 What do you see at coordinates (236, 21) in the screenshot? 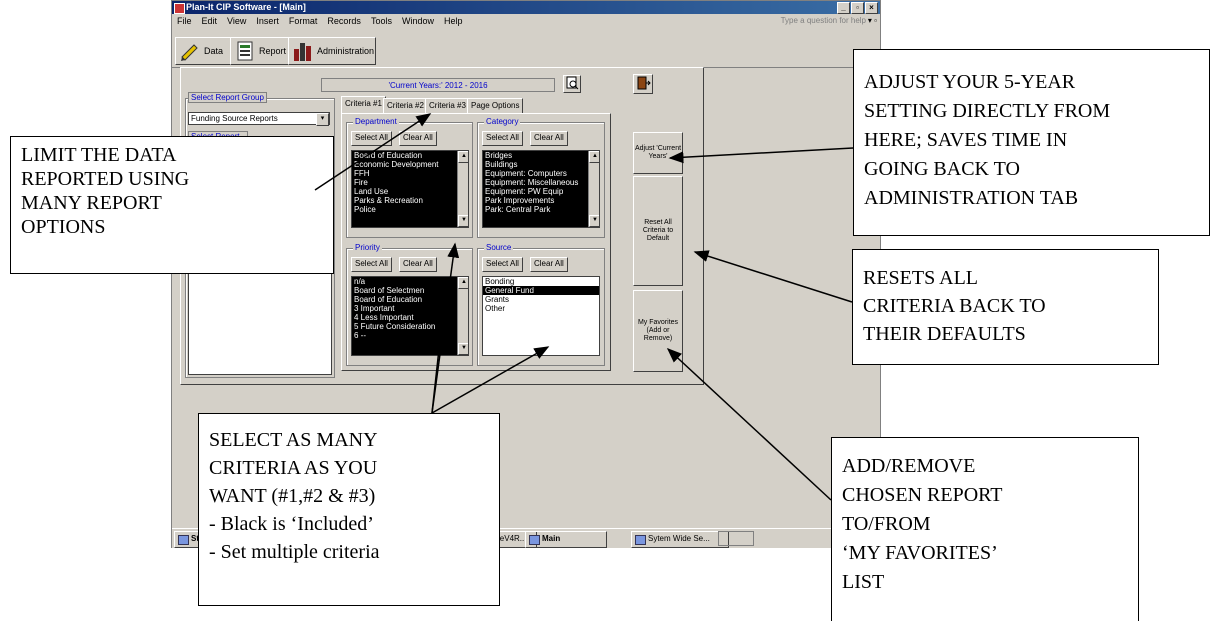
I see `menu-view: View` at bounding box center [236, 21].